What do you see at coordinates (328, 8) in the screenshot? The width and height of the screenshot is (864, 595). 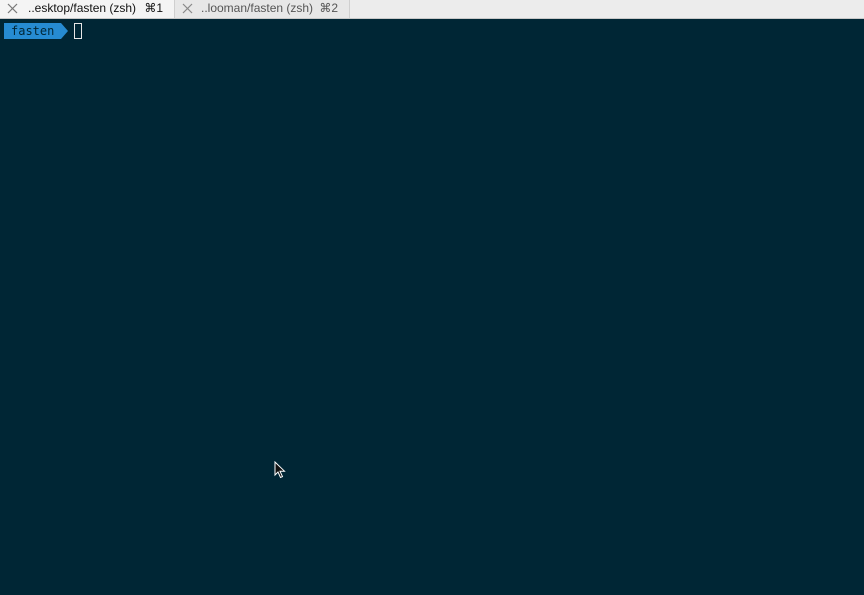 I see `tab-shortcut: ⌘2` at bounding box center [328, 8].